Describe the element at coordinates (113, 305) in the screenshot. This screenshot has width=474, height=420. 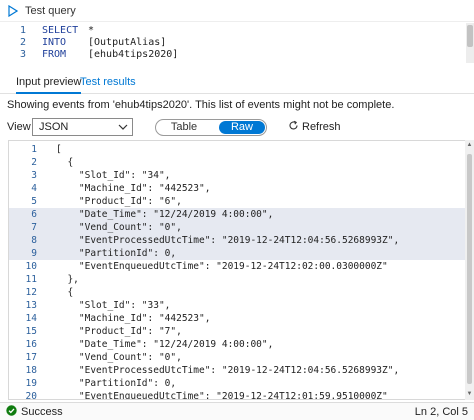
I see `json-line-text: "Slot_Id": "33",` at that location.